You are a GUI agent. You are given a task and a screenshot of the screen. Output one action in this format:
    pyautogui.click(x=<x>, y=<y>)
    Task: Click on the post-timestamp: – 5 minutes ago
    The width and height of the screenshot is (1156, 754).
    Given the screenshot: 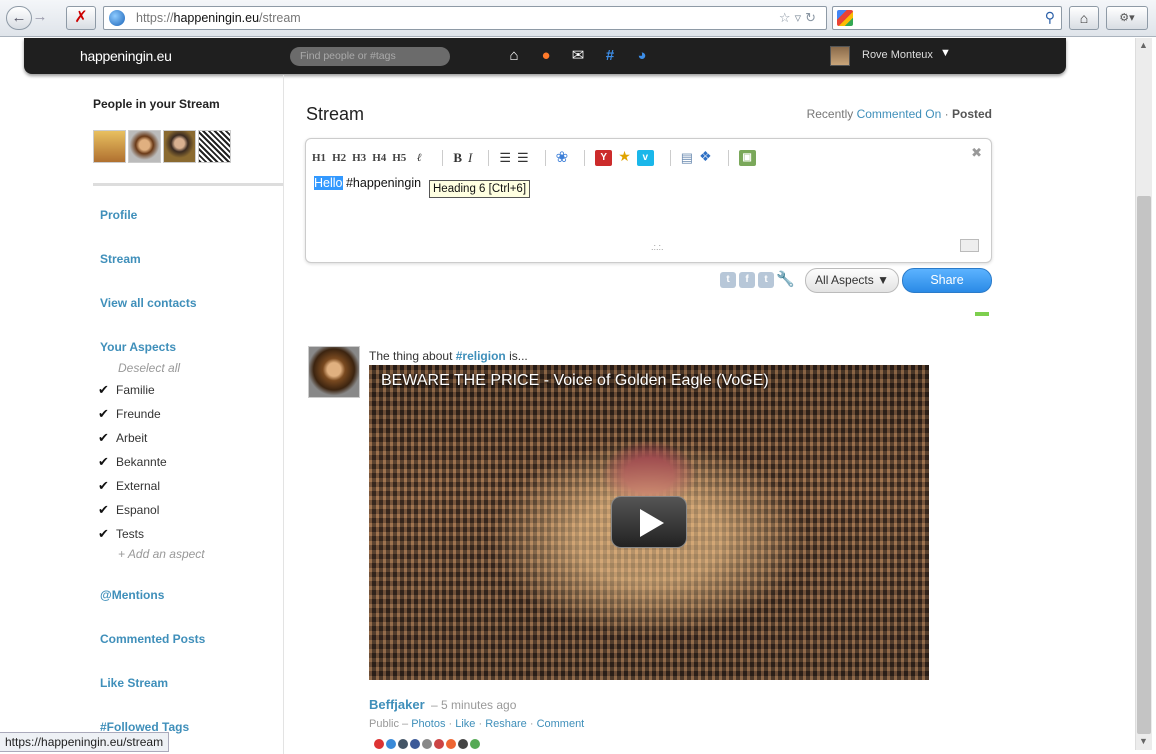 What is the action you would take?
    pyautogui.click(x=473, y=705)
    